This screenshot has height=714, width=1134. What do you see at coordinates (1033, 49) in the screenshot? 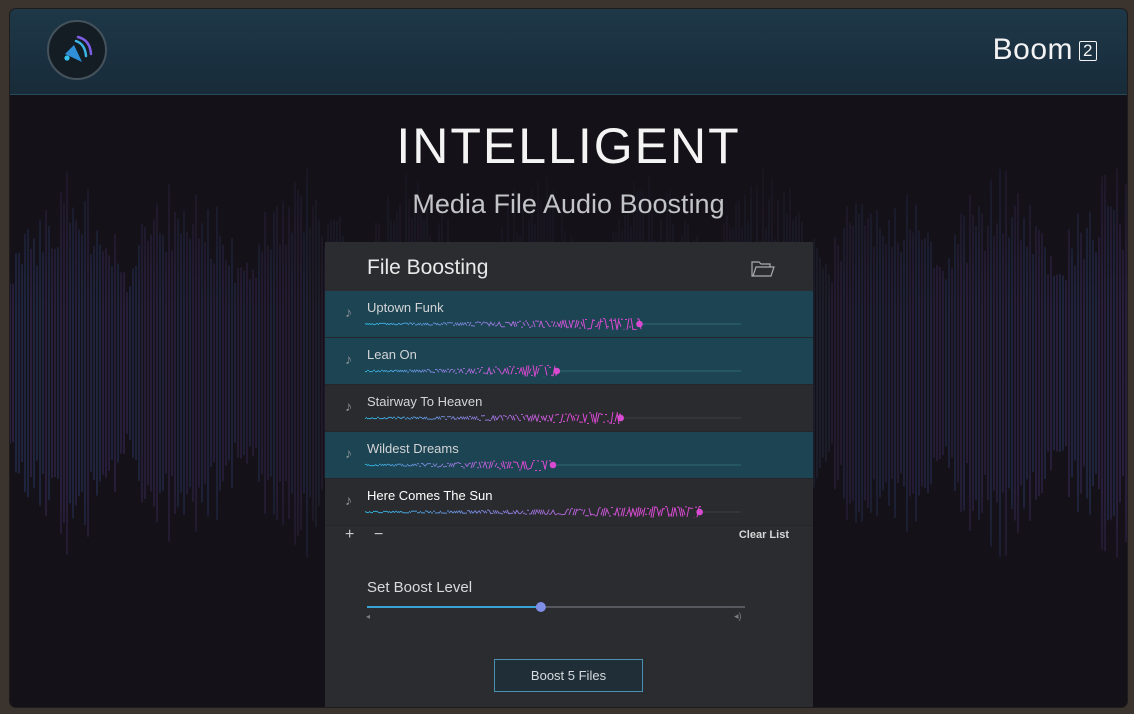
I see `brand-name: Boom` at bounding box center [1033, 49].